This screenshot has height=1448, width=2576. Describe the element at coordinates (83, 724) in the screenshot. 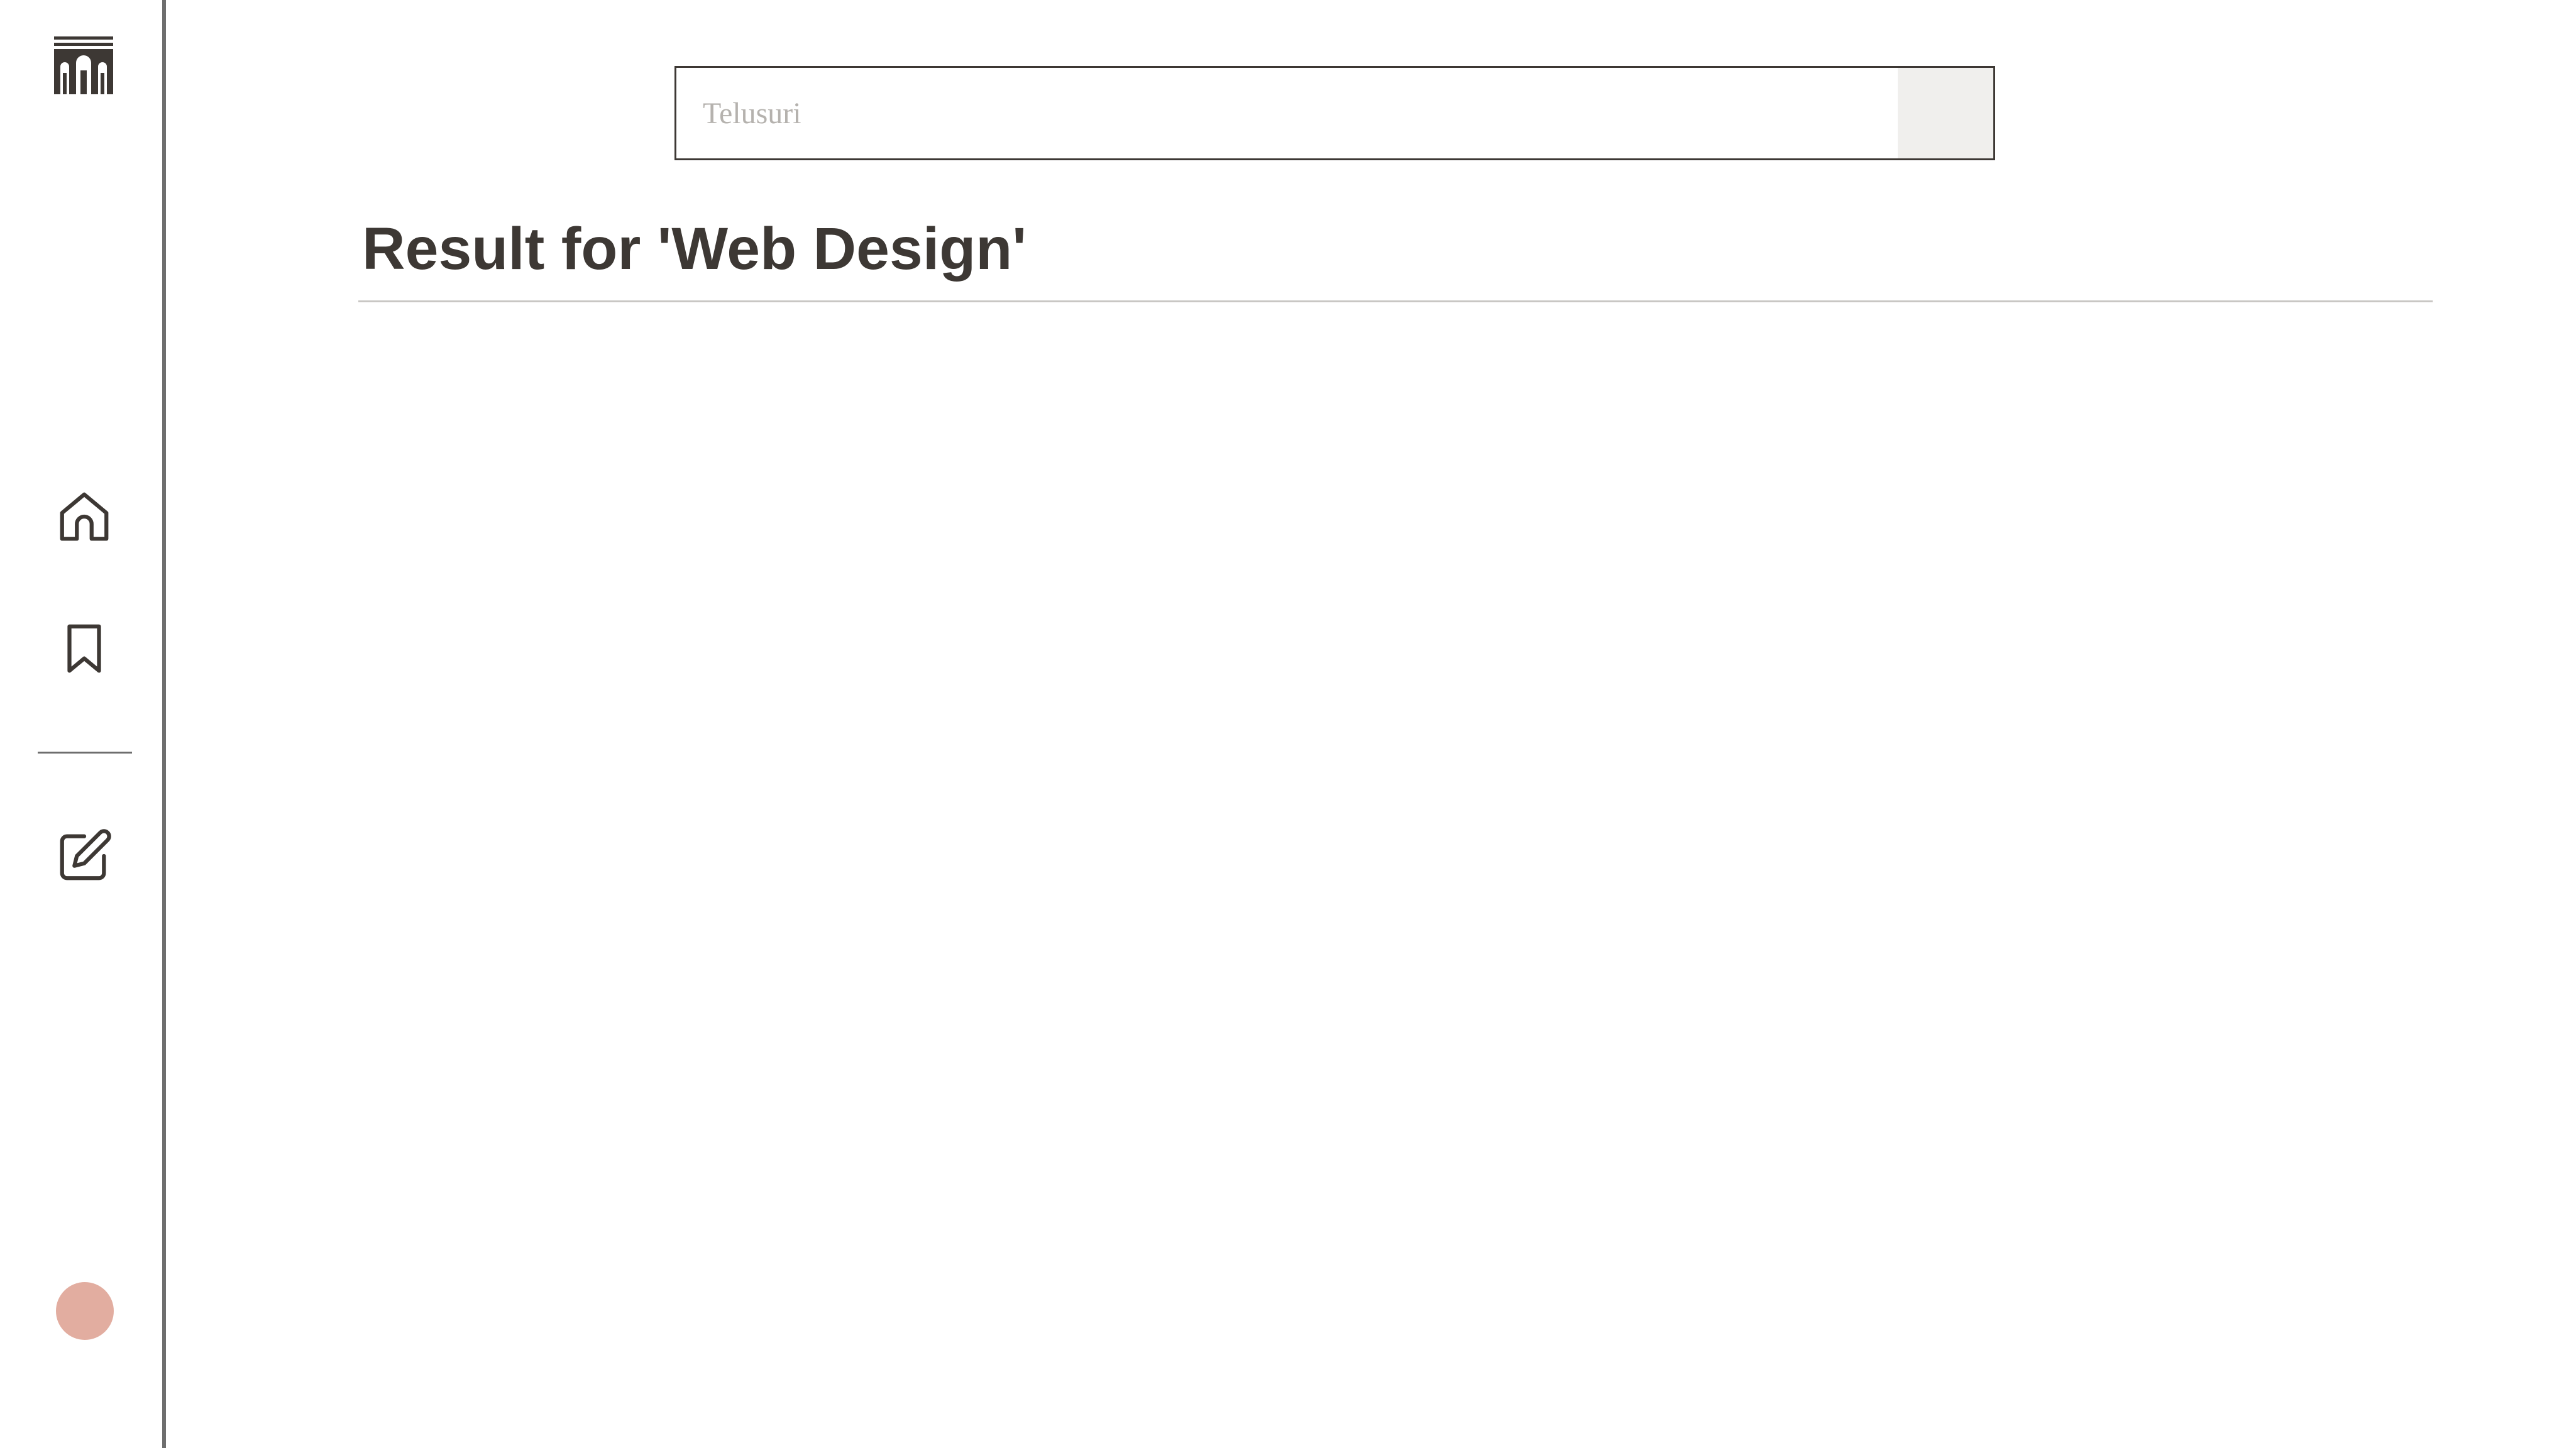

I see `sidebar` at that location.